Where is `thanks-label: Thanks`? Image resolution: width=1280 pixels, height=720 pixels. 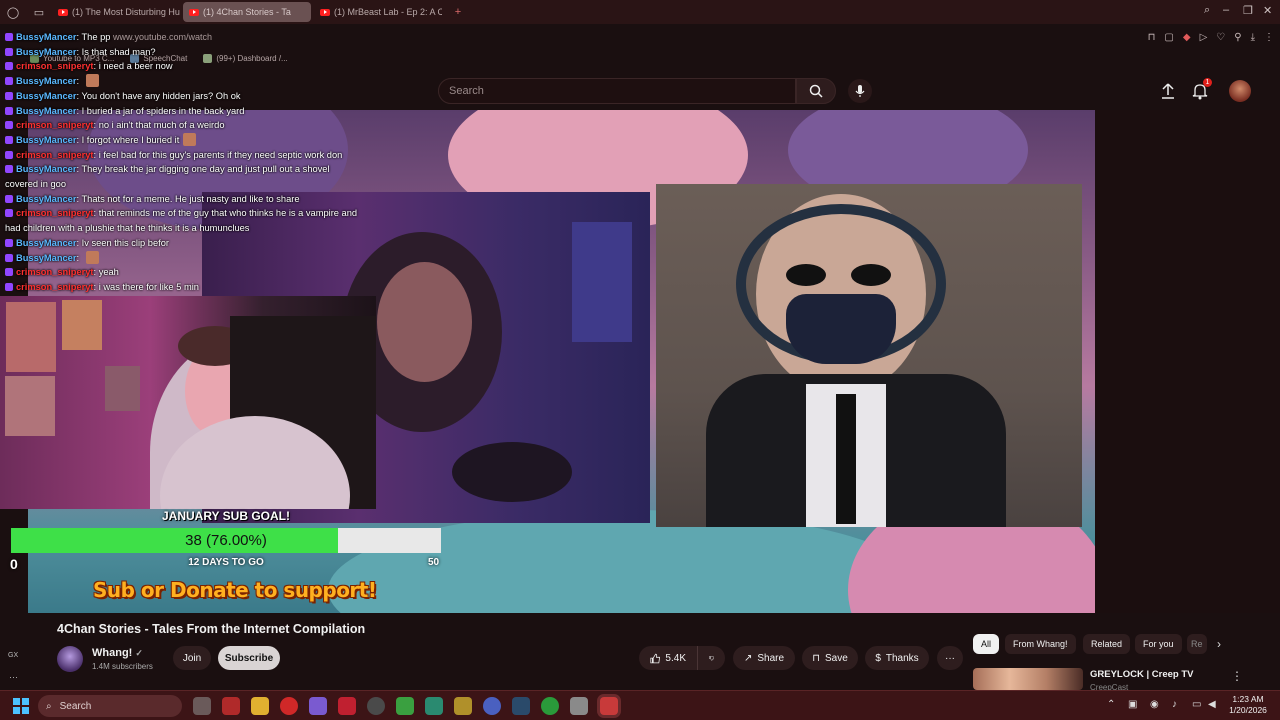
thanks-label: Thanks is located at coordinates (902, 658).